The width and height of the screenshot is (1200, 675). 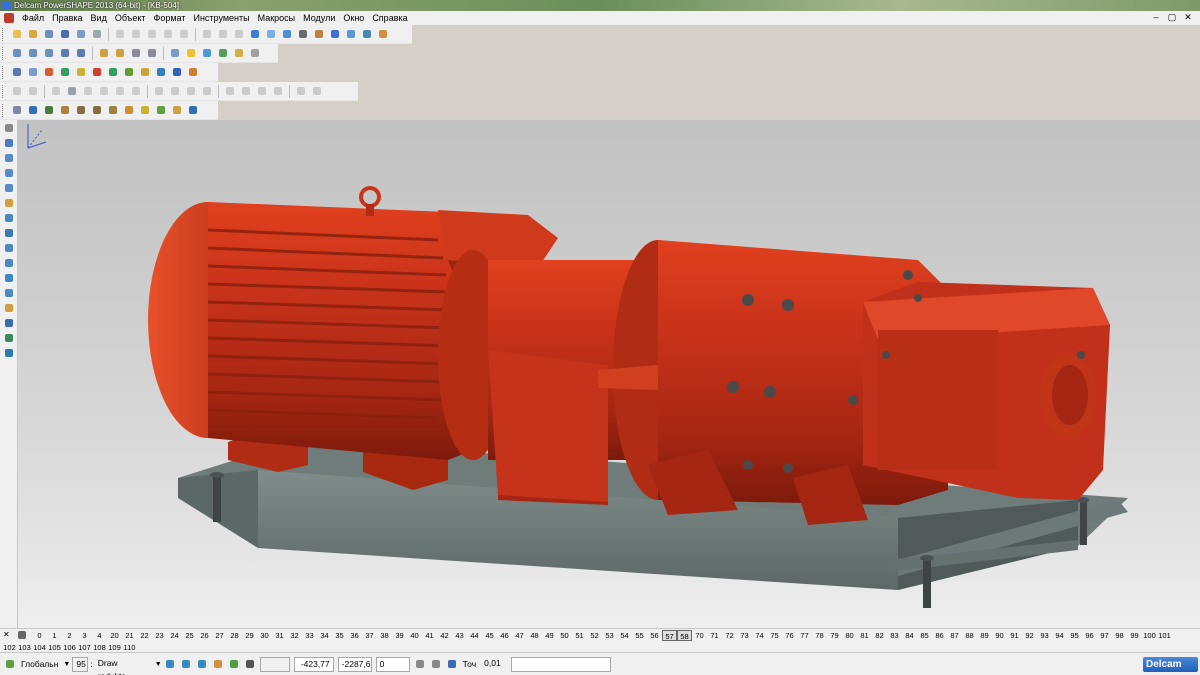 I want to click on feature-2-icon, so click(x=175, y=91).